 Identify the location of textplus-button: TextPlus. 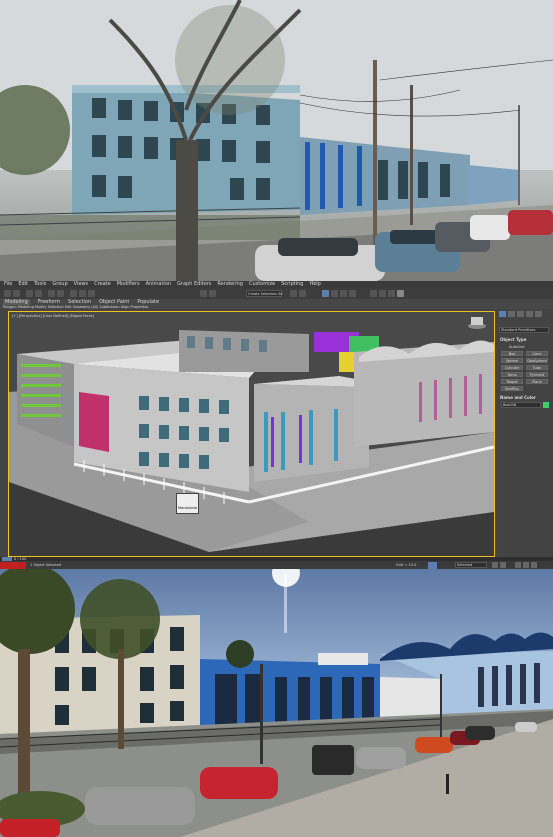
(512, 388).